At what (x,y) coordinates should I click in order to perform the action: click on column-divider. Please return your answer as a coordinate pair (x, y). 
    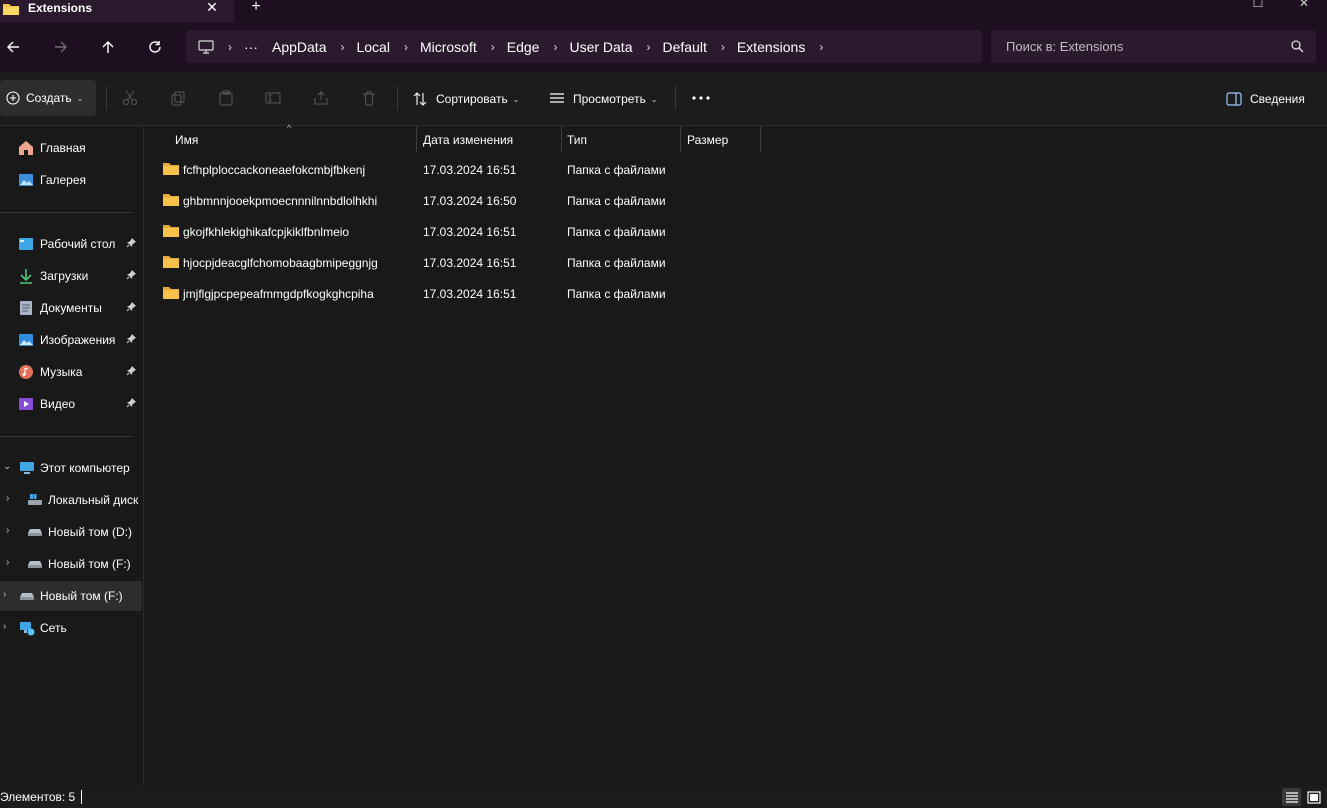
    Looking at the image, I should click on (760, 139).